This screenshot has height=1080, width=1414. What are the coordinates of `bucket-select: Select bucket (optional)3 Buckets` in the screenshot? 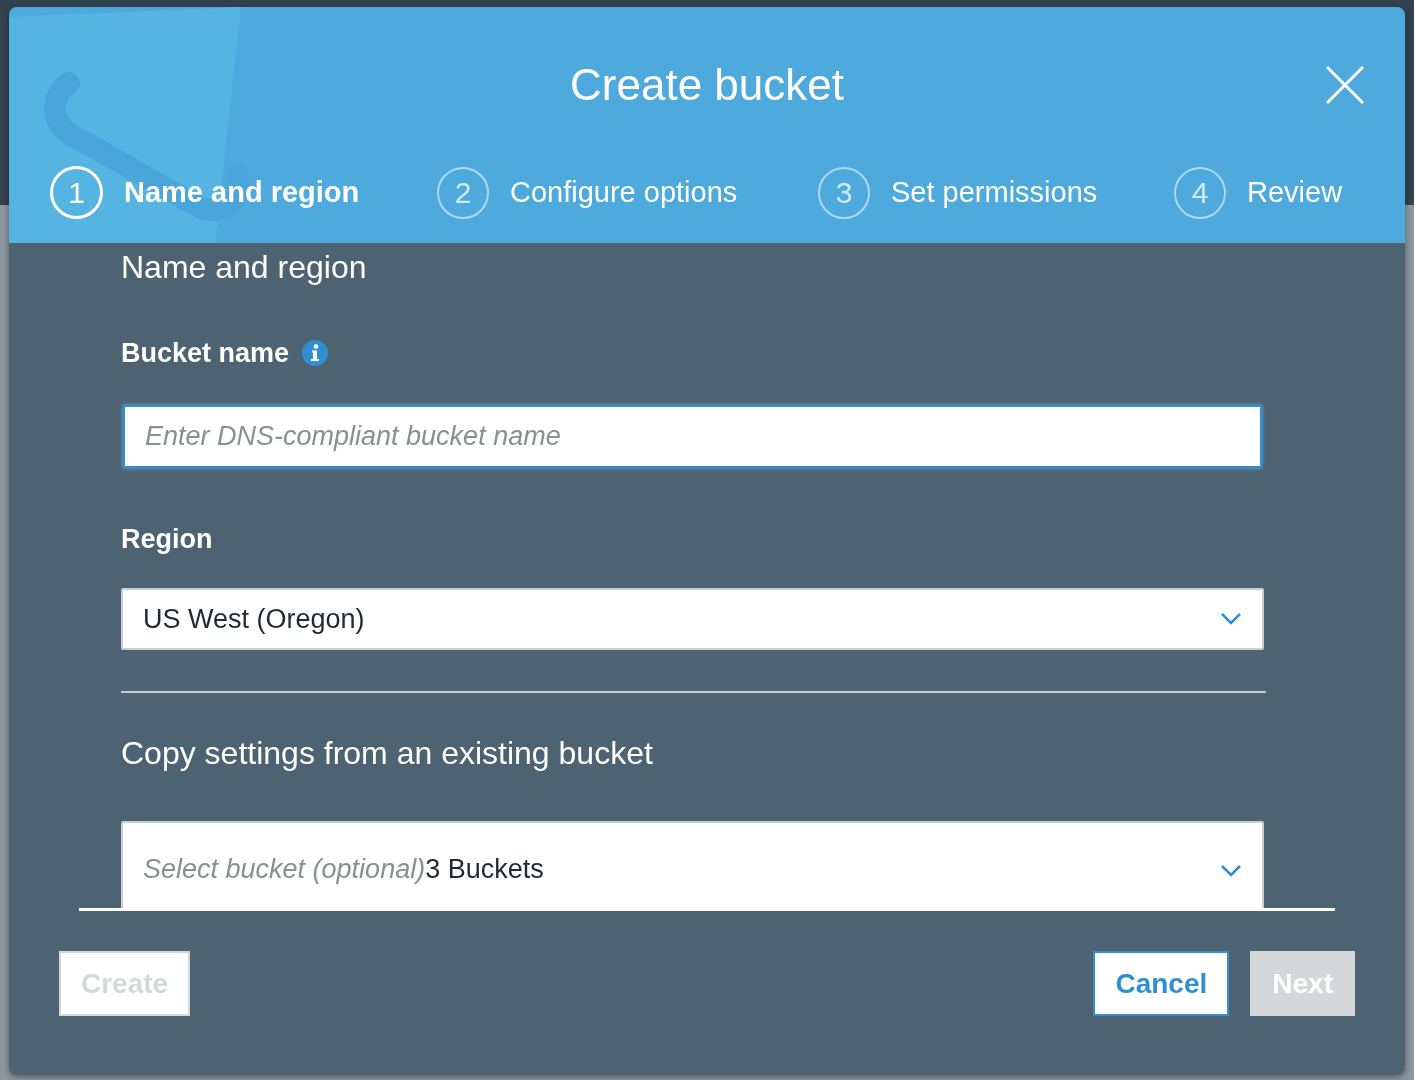 It's located at (692, 864).